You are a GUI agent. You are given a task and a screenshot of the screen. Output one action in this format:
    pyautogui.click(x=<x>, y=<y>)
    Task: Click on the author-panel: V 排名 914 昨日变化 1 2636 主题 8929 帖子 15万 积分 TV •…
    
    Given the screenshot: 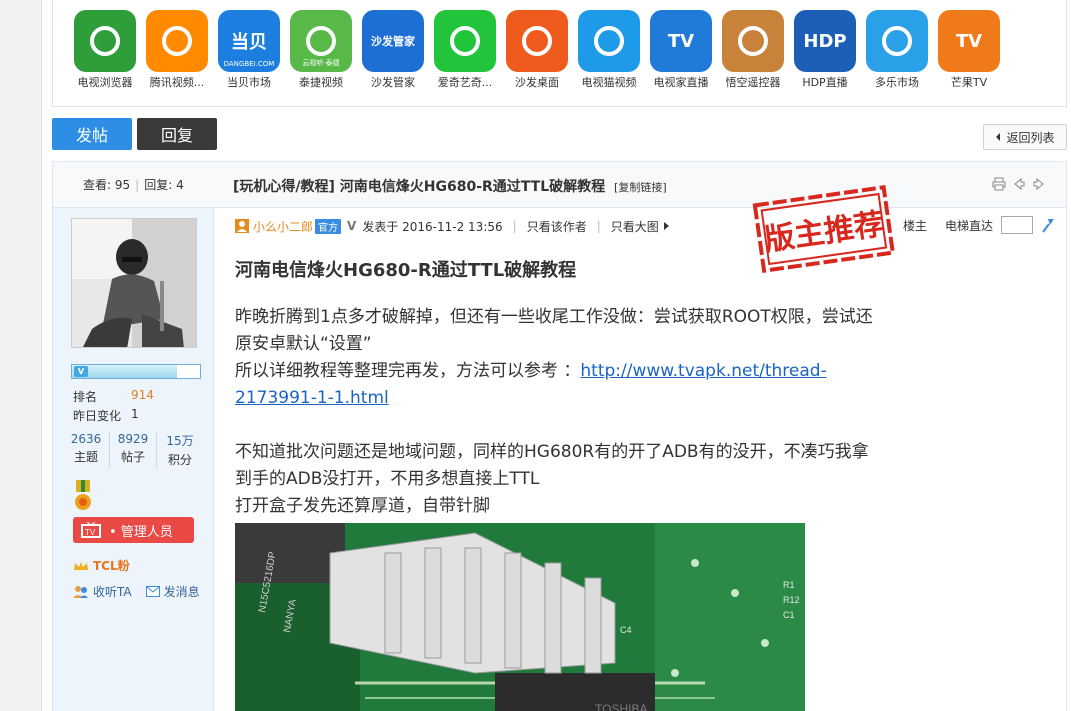 What is the action you would take?
    pyautogui.click(x=133, y=459)
    